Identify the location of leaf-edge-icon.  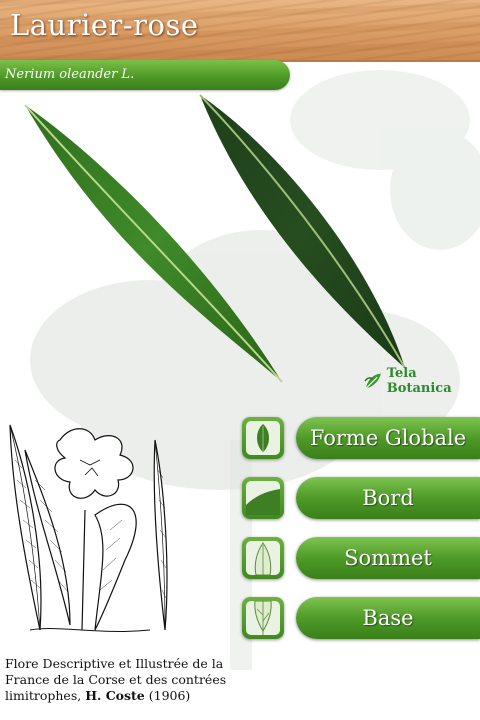
(263, 502).